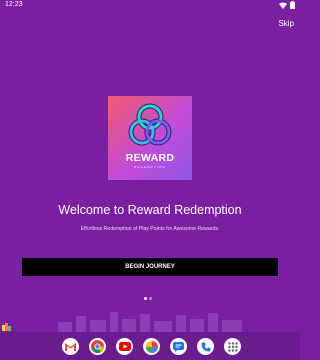 The height and width of the screenshot is (360, 320). What do you see at coordinates (286, 23) in the screenshot?
I see `skip-button: Skip` at bounding box center [286, 23].